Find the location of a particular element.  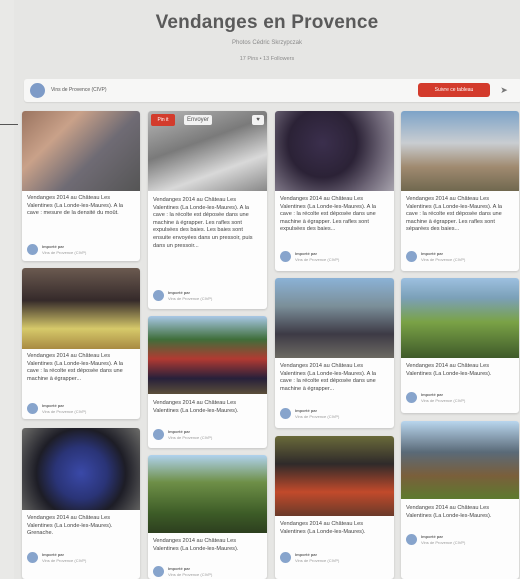

board-stats: 17 Pins • 13 Followers is located at coordinates (267, 59).